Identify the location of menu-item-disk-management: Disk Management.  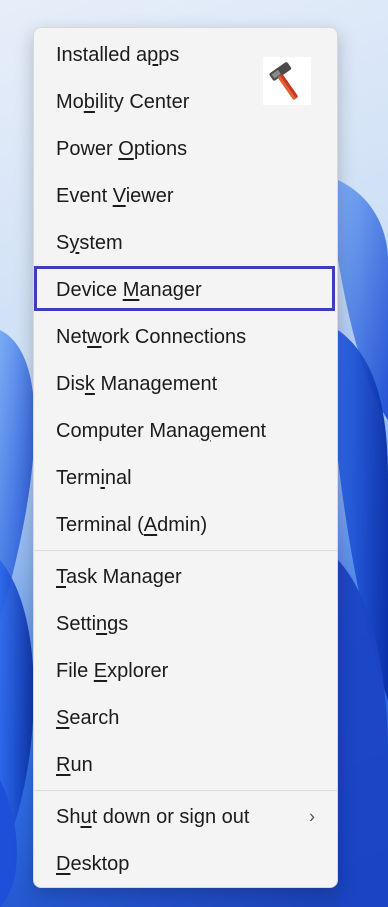
(185, 384).